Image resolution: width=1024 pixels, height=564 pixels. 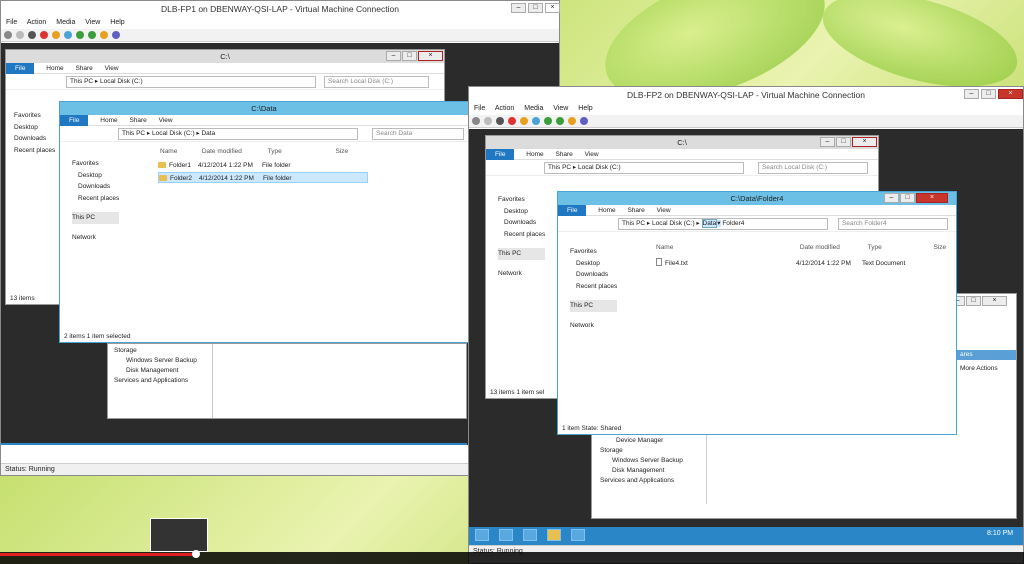 I want to click on vm1-minimize-button: –, so click(x=518, y=8).